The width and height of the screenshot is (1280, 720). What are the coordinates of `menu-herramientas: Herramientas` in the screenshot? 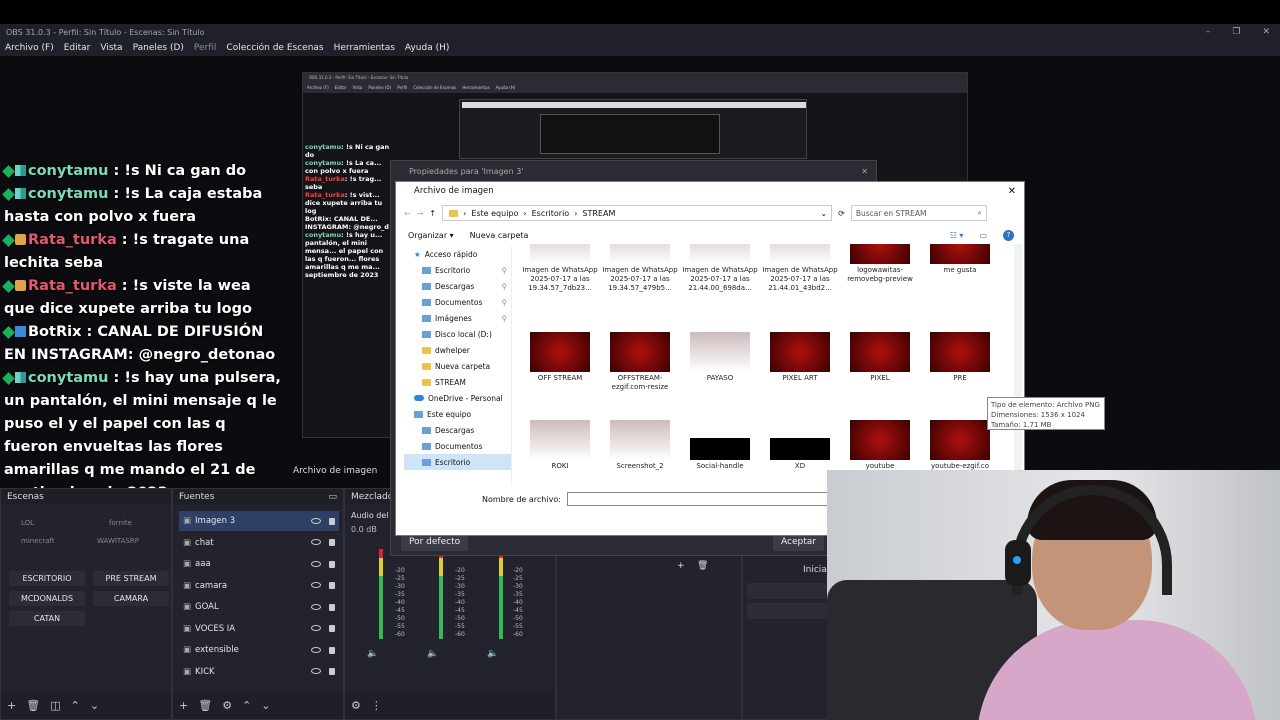 It's located at (364, 48).